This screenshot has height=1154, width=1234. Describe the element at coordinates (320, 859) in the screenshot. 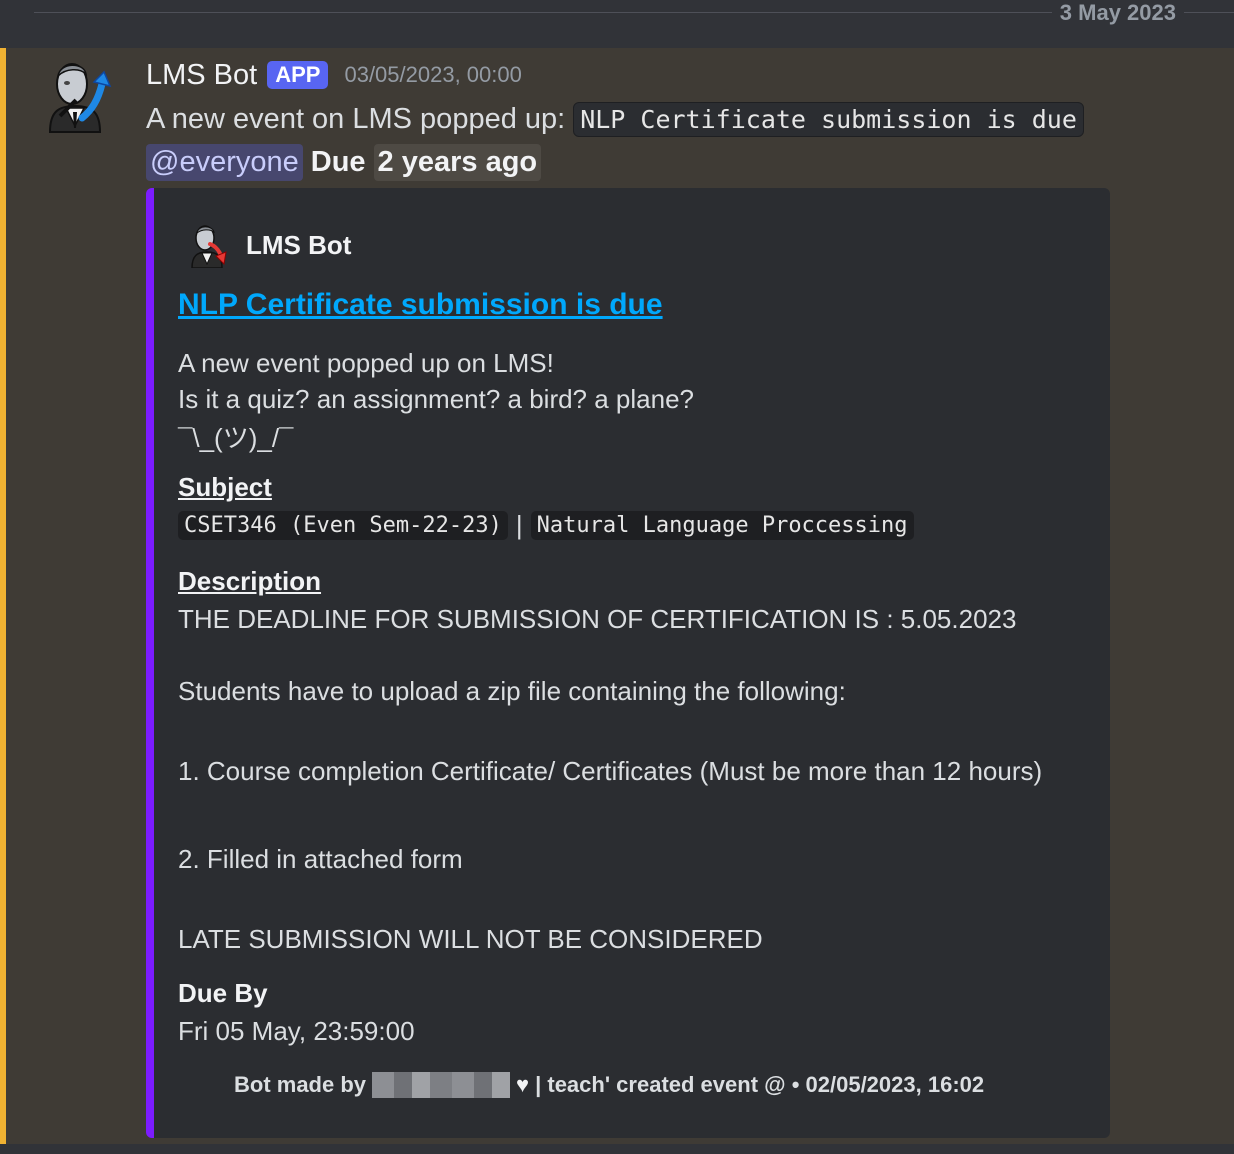

I see `description-line-4: 2. Filled in attached form` at that location.